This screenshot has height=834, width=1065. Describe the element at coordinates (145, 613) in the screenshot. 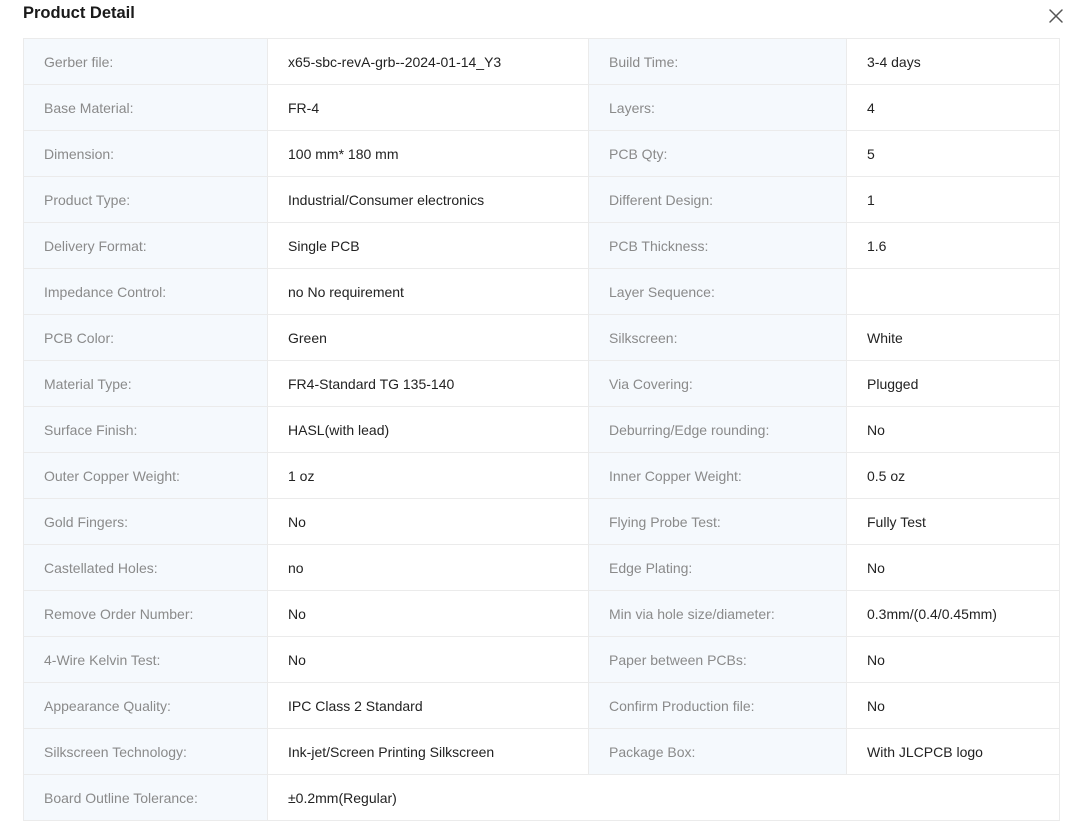

I see `field-label: Remove Order Number:` at that location.